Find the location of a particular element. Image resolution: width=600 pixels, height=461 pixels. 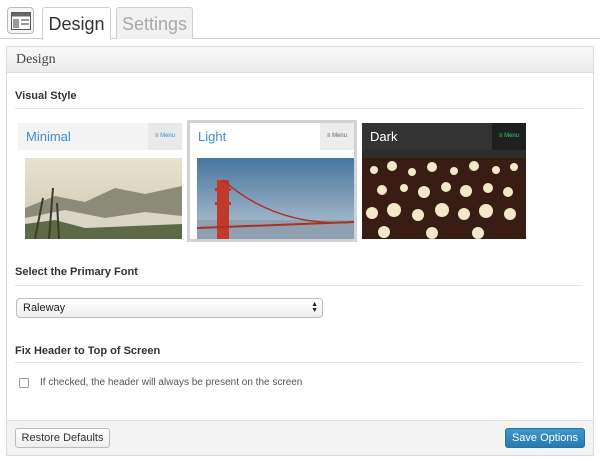

layout-icon is located at coordinates (20, 20).